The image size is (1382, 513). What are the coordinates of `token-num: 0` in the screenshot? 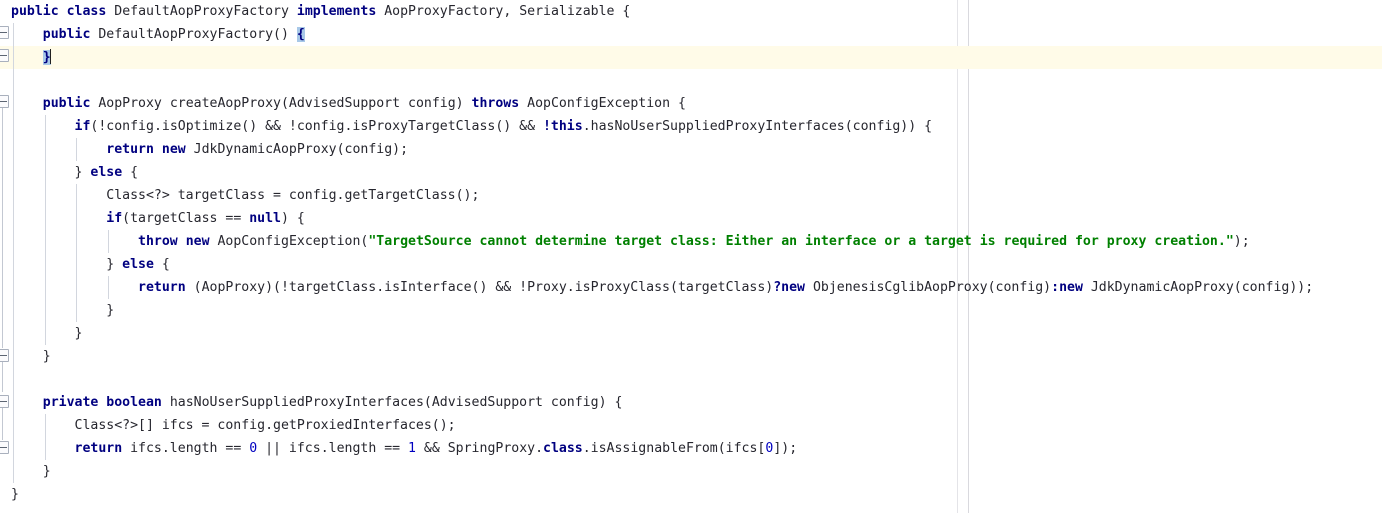 It's located at (253, 448).